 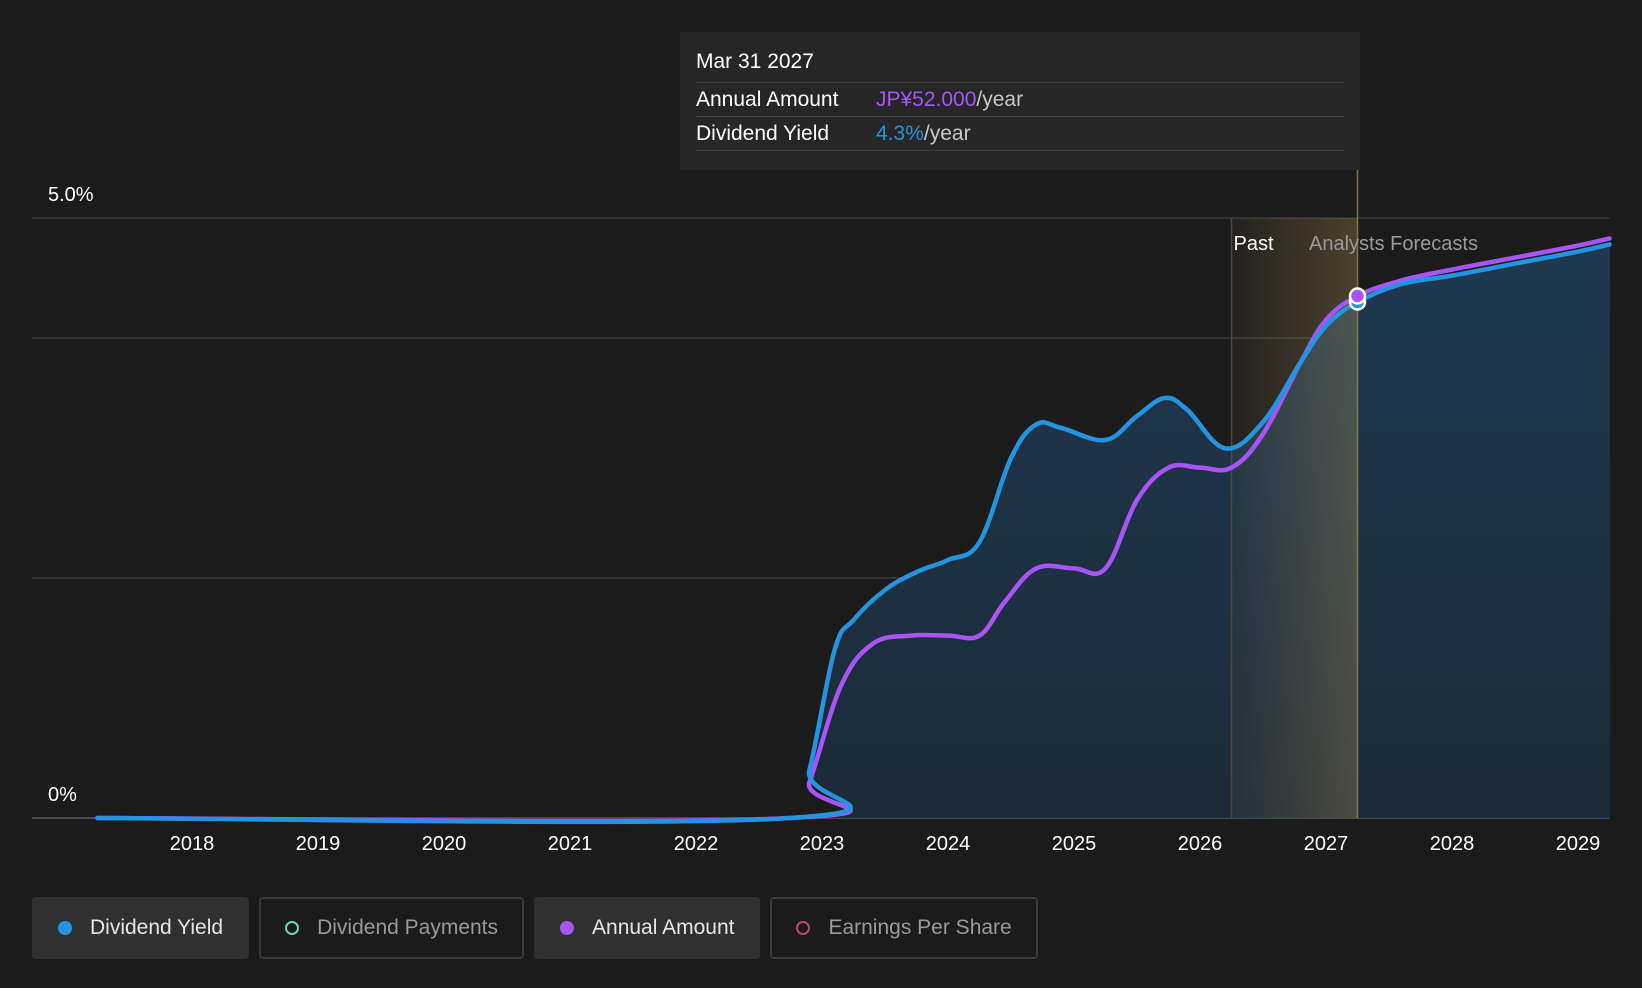 I want to click on legend-label: Annual Amount, so click(x=663, y=927).